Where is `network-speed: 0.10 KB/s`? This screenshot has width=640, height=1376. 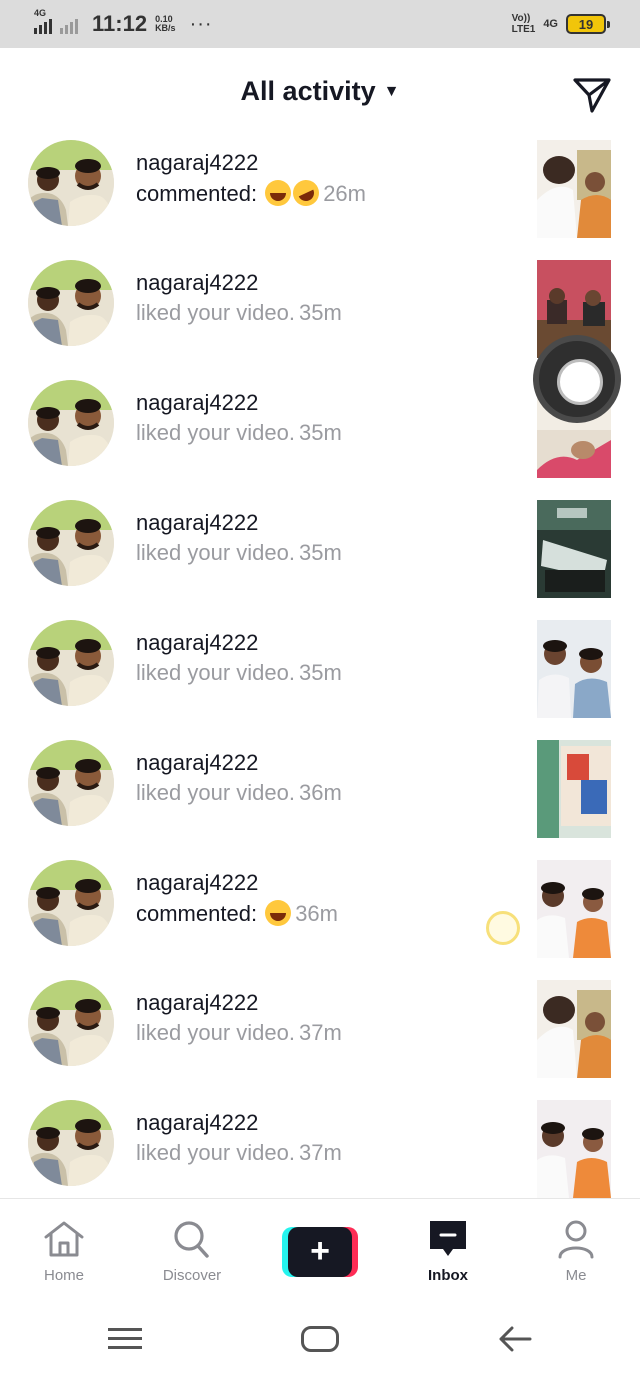 network-speed: 0.10 KB/s is located at coordinates (165, 24).